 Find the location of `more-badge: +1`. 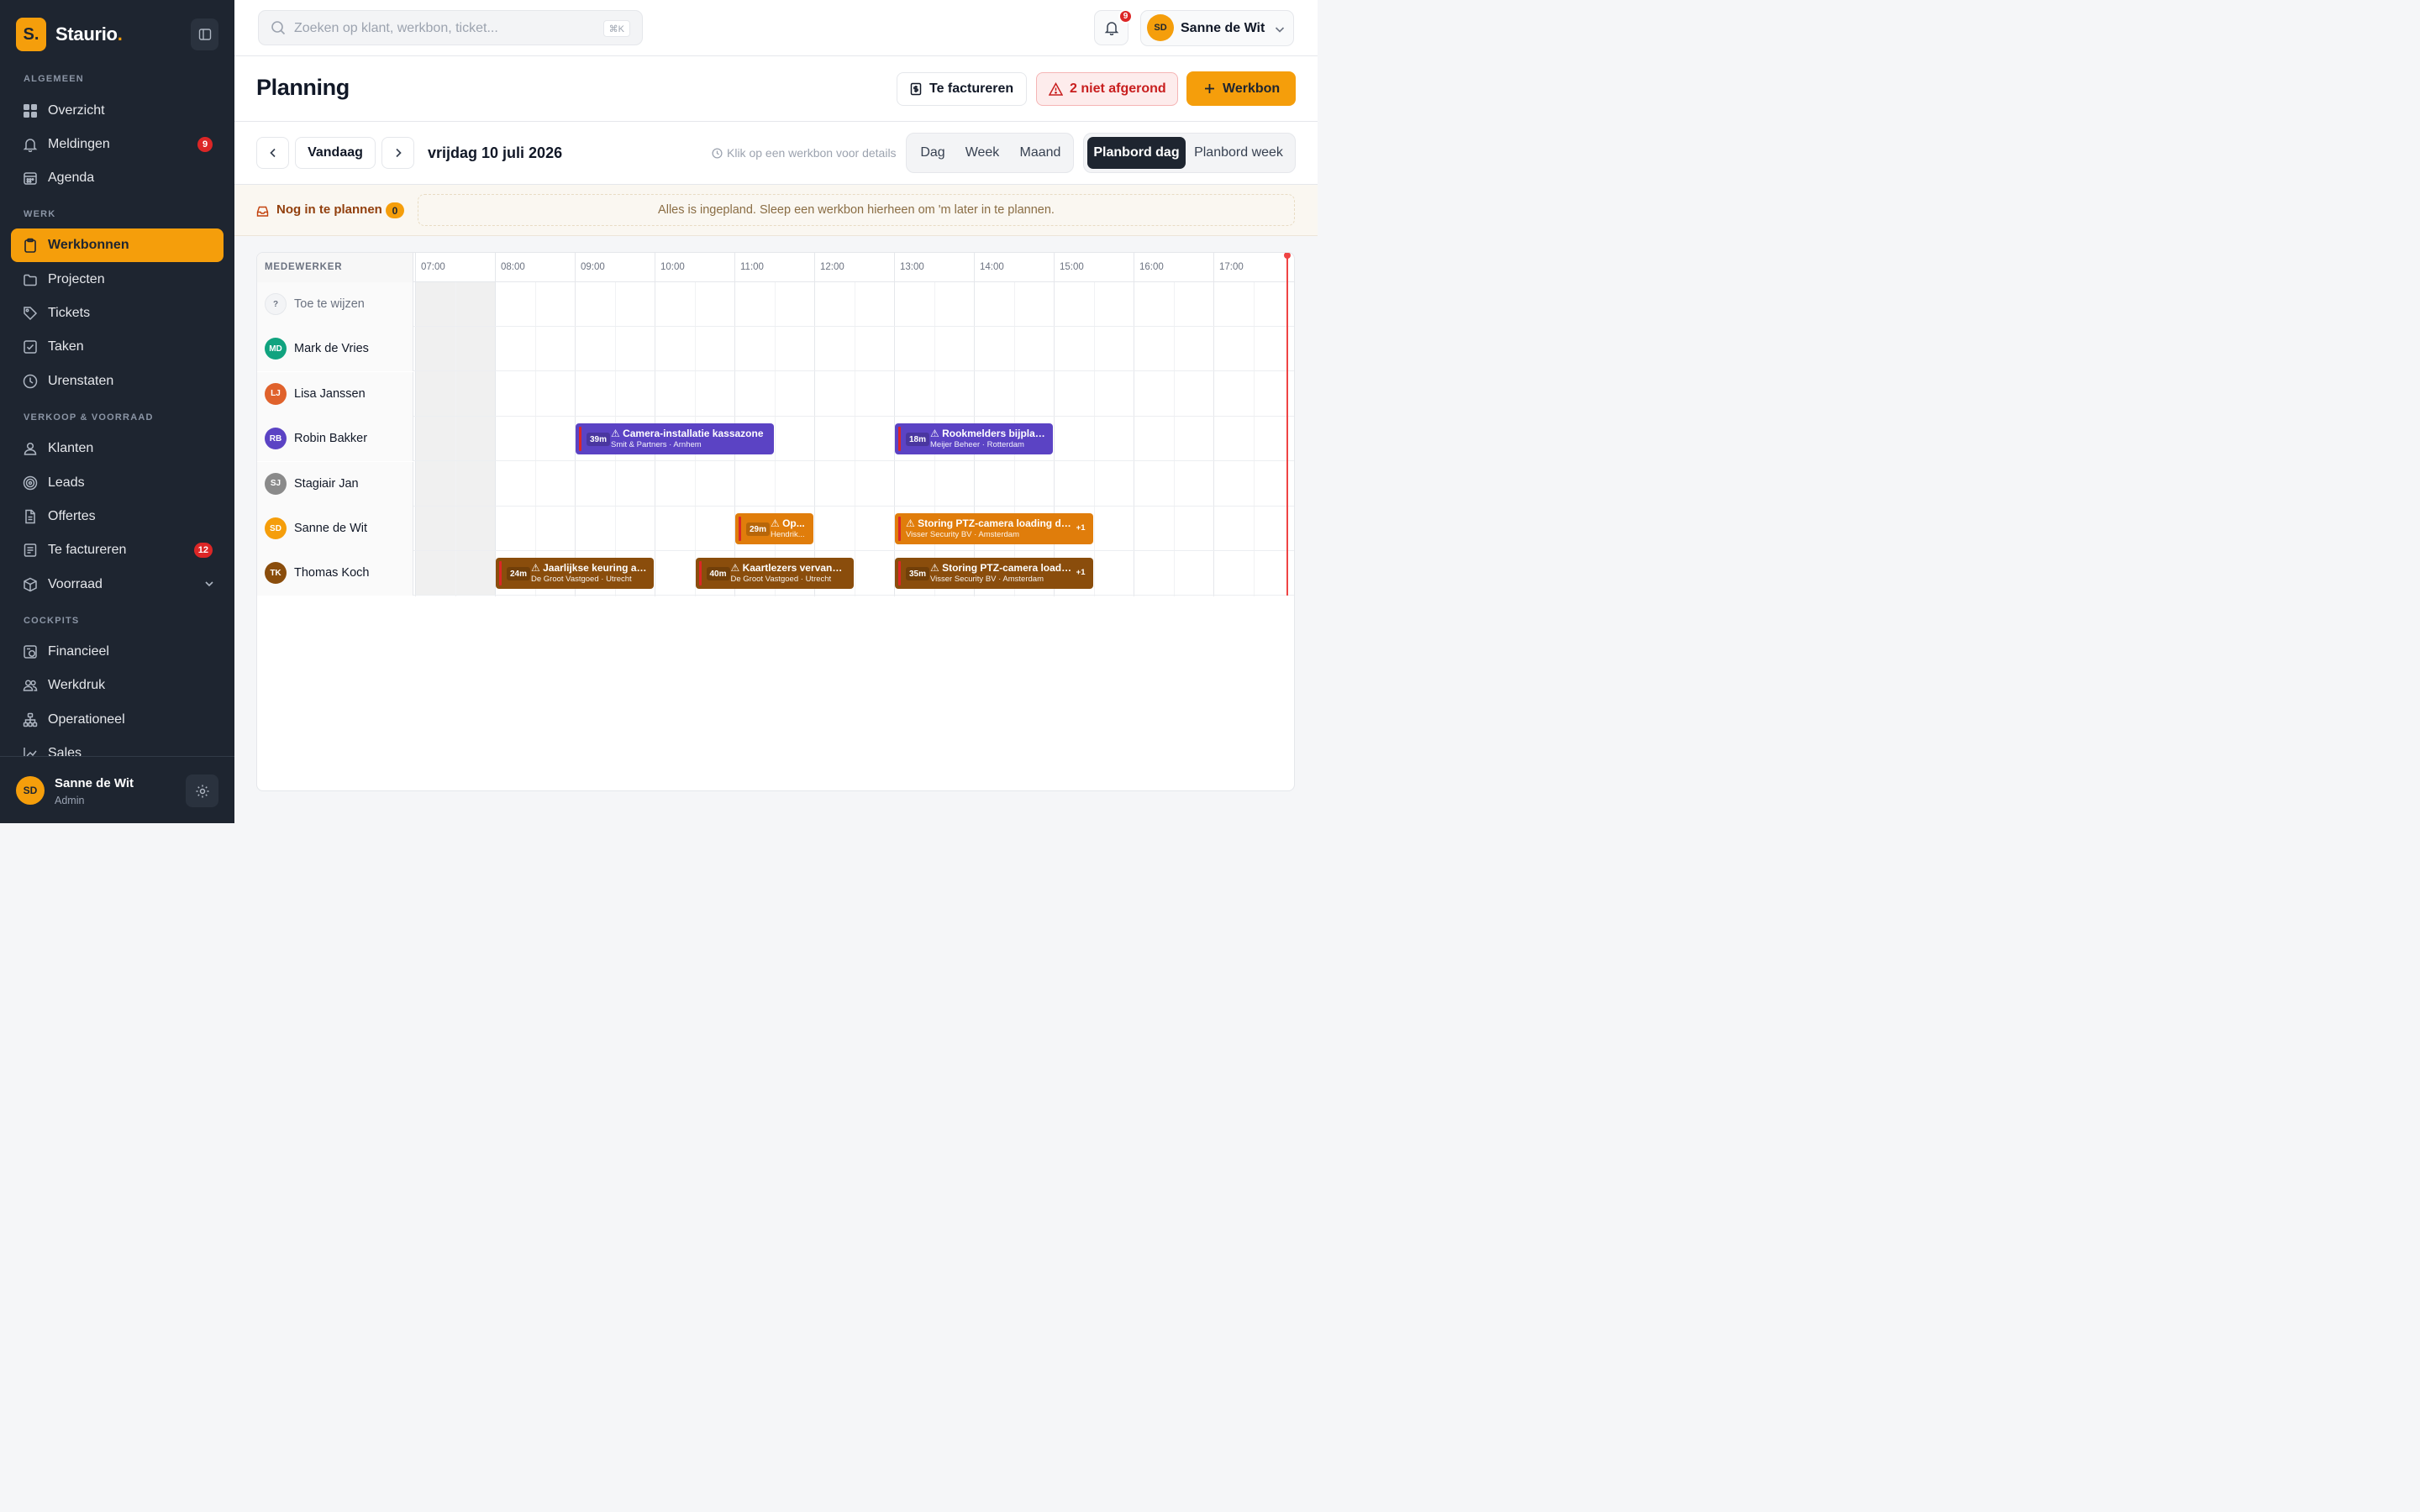

more-badge: +1 is located at coordinates (1081, 528).